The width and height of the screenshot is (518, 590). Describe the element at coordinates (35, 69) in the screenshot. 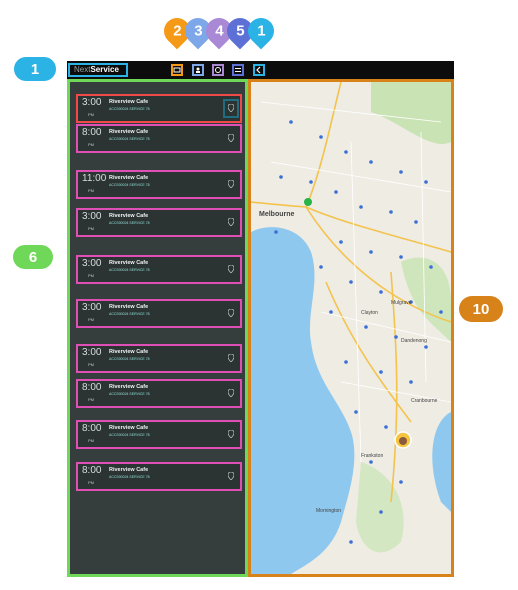

I see `annotation-marker-1: 1` at that location.